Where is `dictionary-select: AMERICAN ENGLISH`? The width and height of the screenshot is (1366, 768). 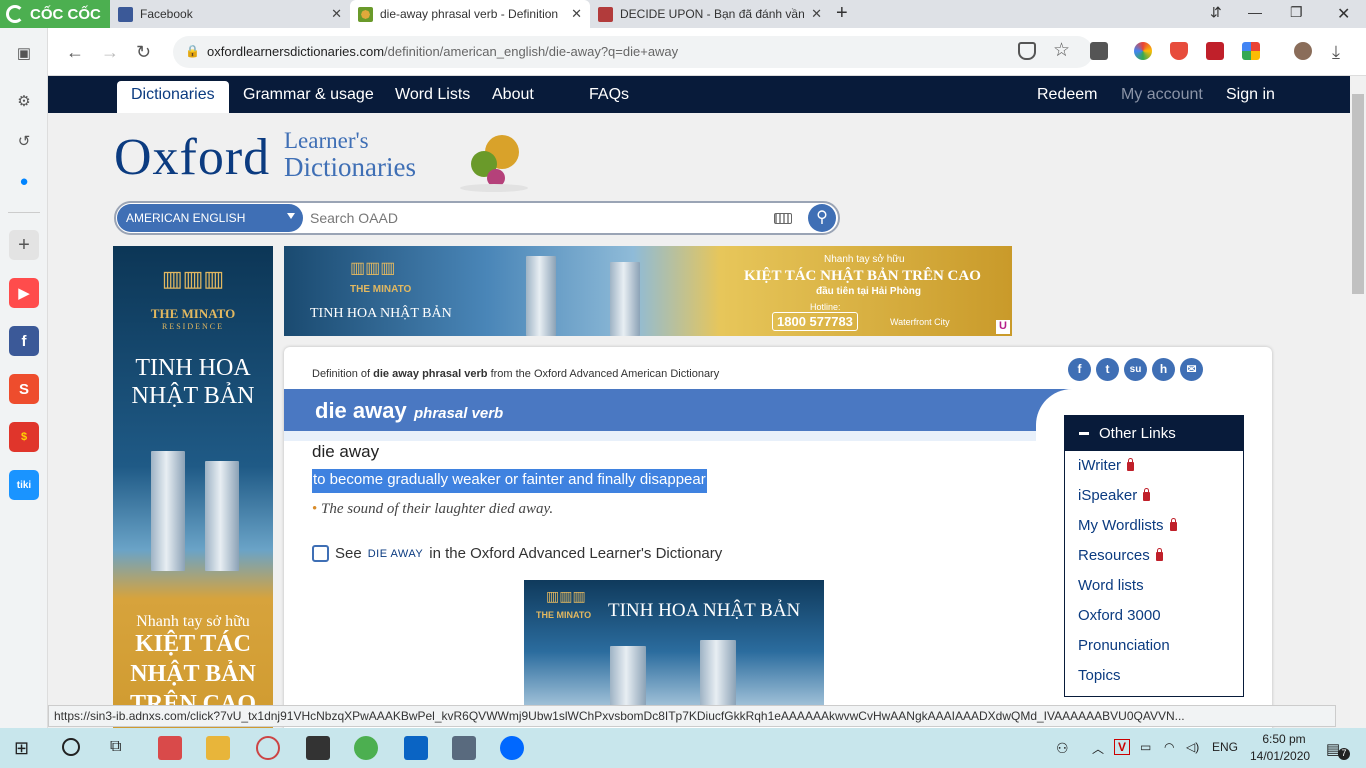
dictionary-select: AMERICAN ENGLISH is located at coordinates (210, 218).